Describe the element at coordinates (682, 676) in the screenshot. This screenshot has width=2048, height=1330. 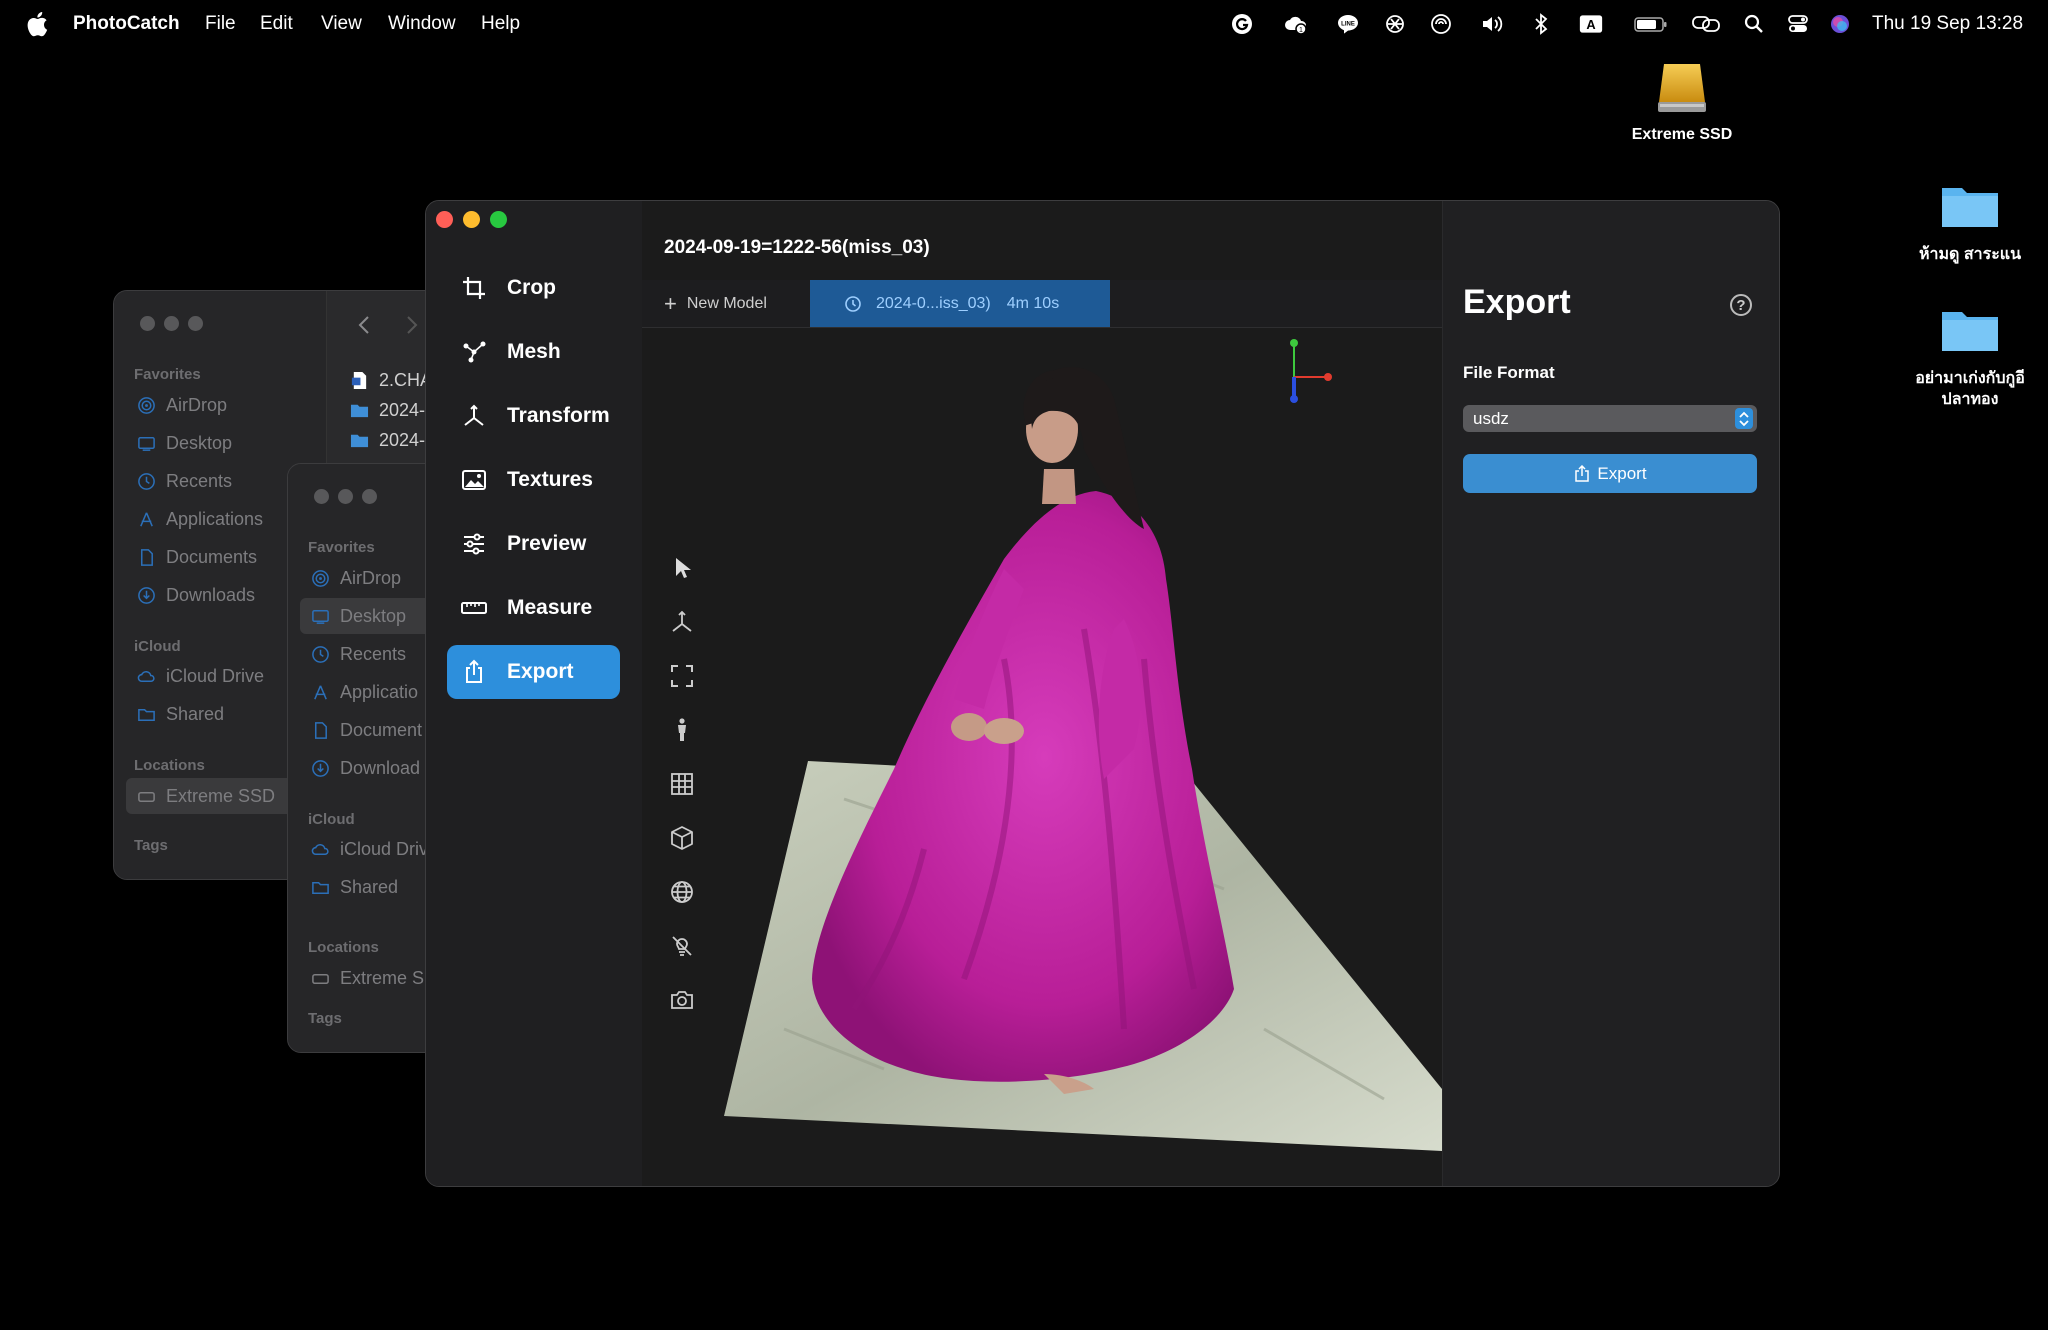
I see `tool-frame` at that location.